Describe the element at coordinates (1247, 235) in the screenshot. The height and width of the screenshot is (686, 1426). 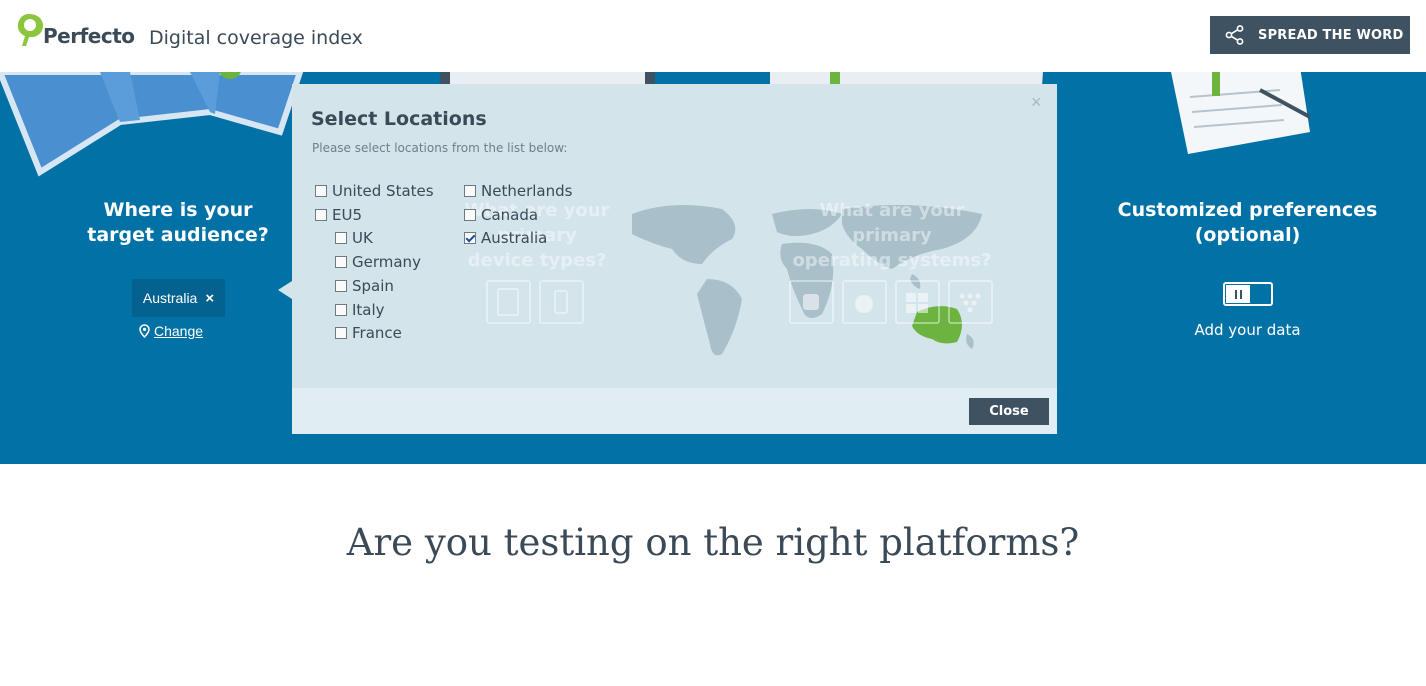
I see `preferences-heading-line2: (optional)` at that location.